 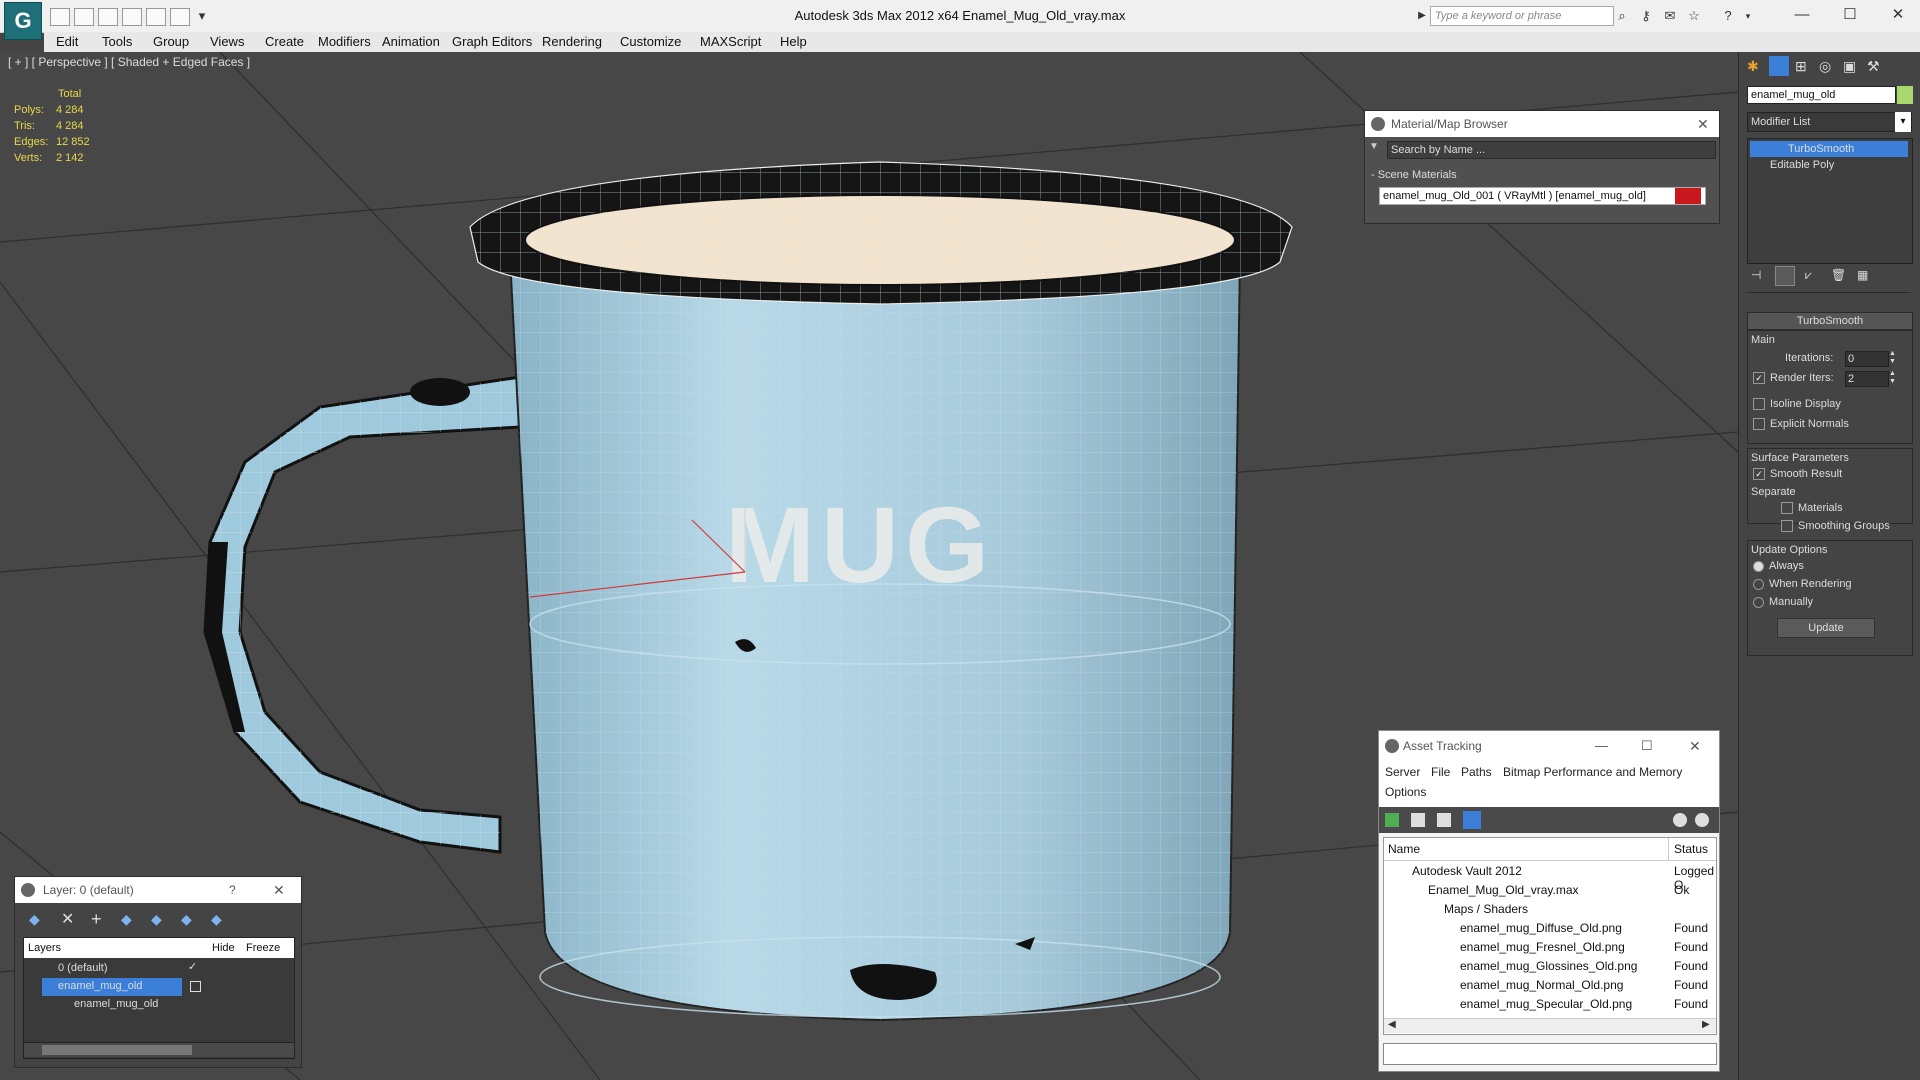 What do you see at coordinates (1422, 16) in the screenshot?
I see `expand-icon: ▶` at bounding box center [1422, 16].